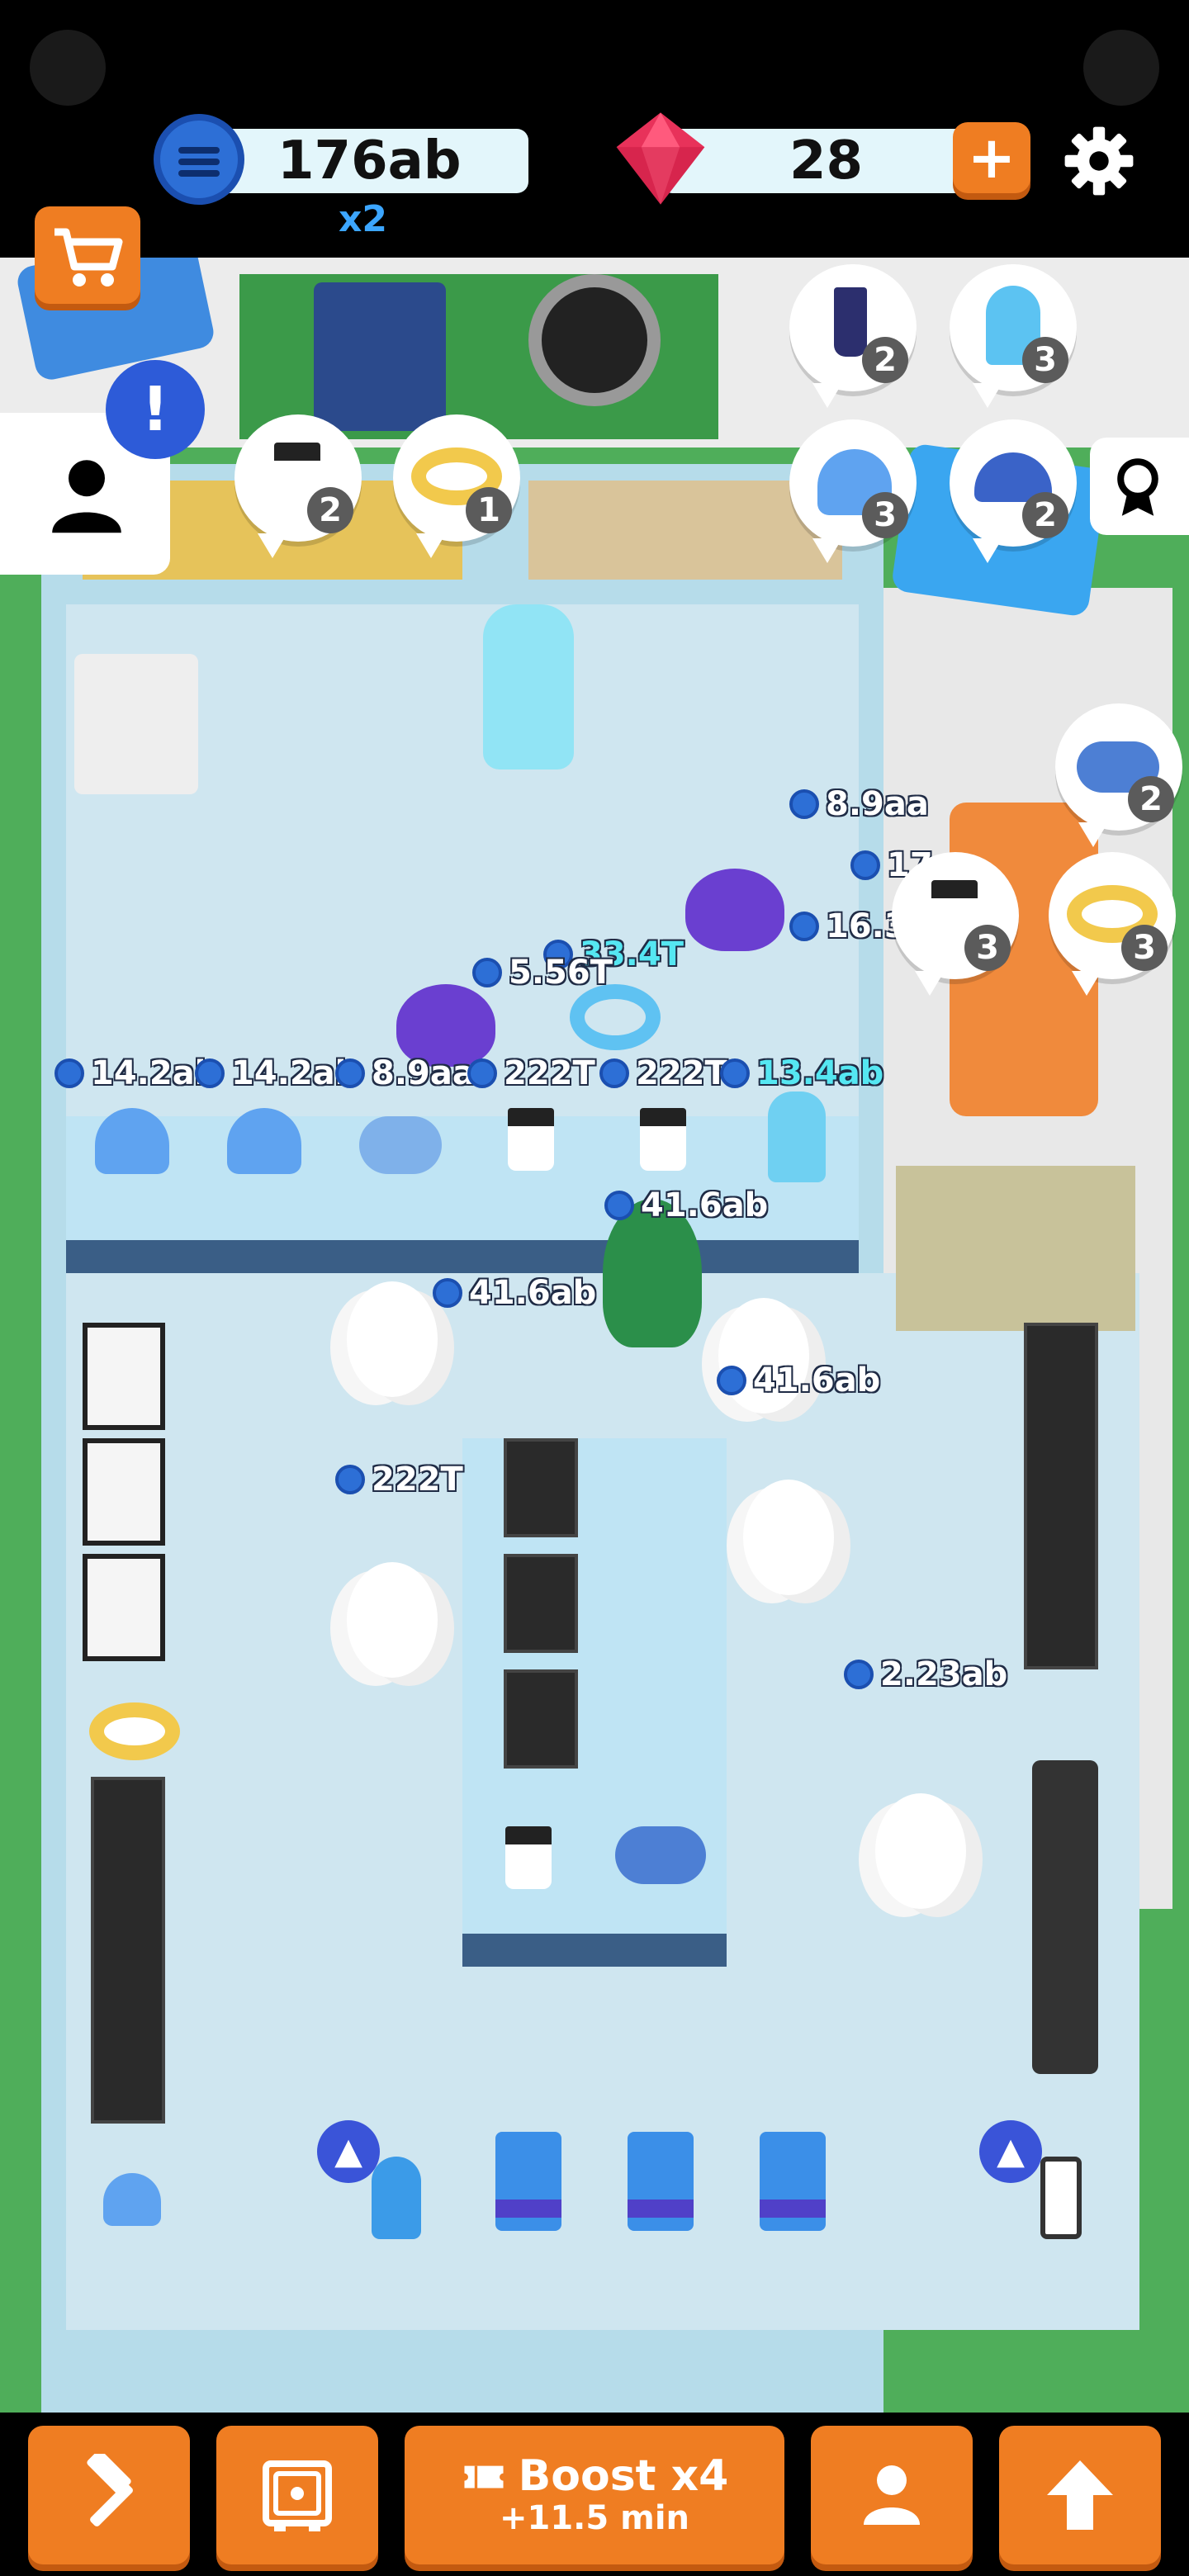  I want to click on milkshake-station, so click(1061, 2198).